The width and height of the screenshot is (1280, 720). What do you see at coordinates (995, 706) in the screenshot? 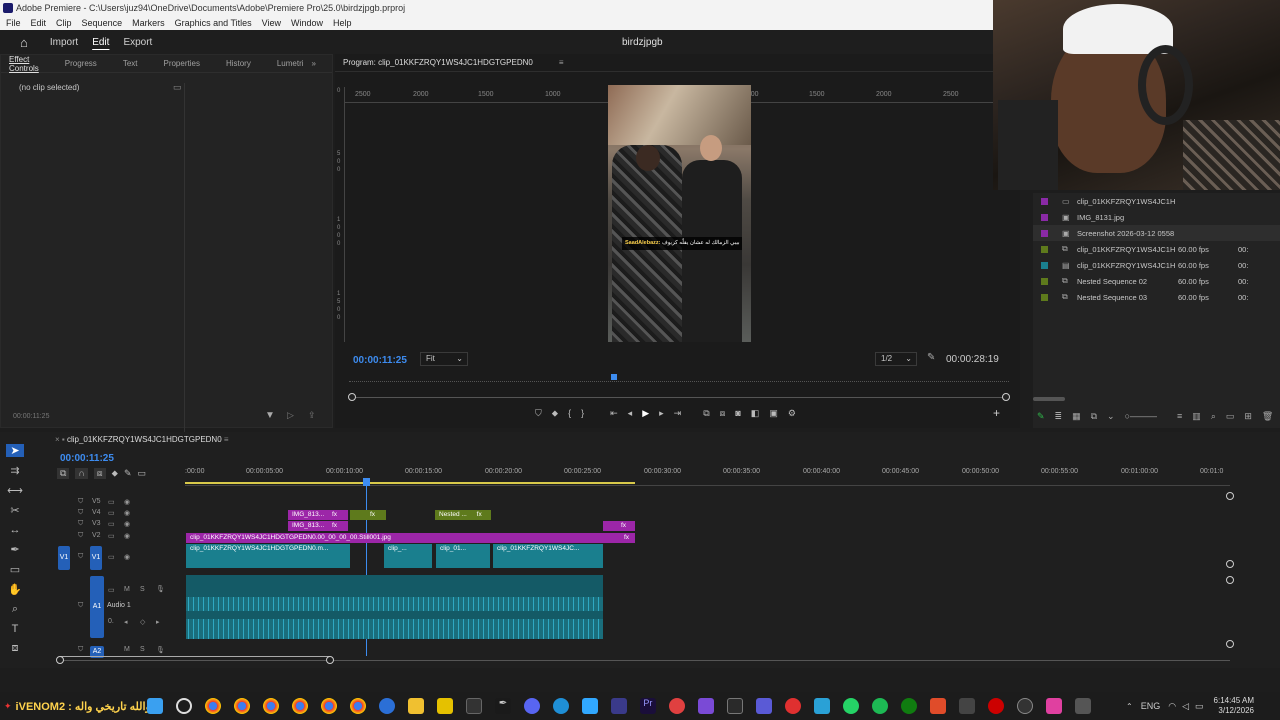
I see `red-app-icon` at bounding box center [995, 706].